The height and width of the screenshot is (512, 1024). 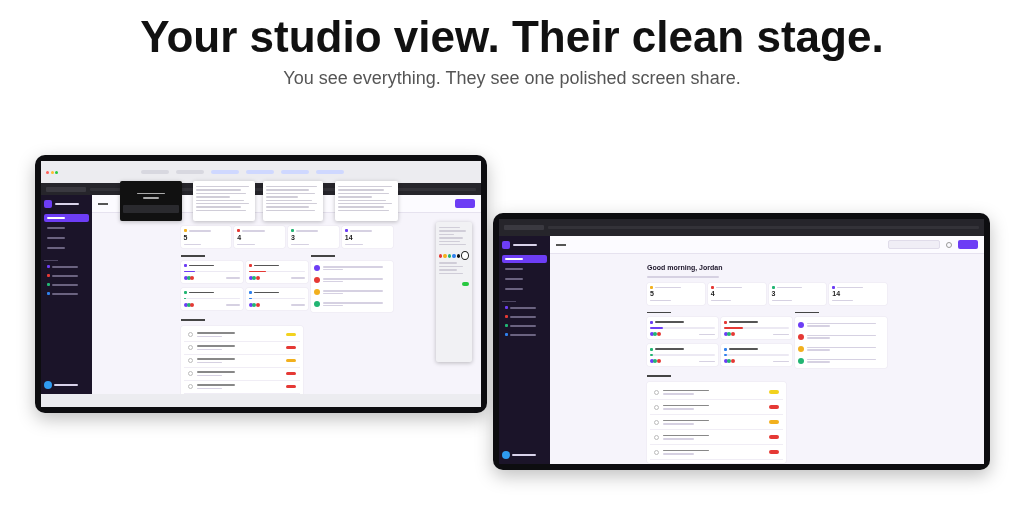 I want to click on headline: Your studio view. Their clean stage., so click(x=512, y=37).